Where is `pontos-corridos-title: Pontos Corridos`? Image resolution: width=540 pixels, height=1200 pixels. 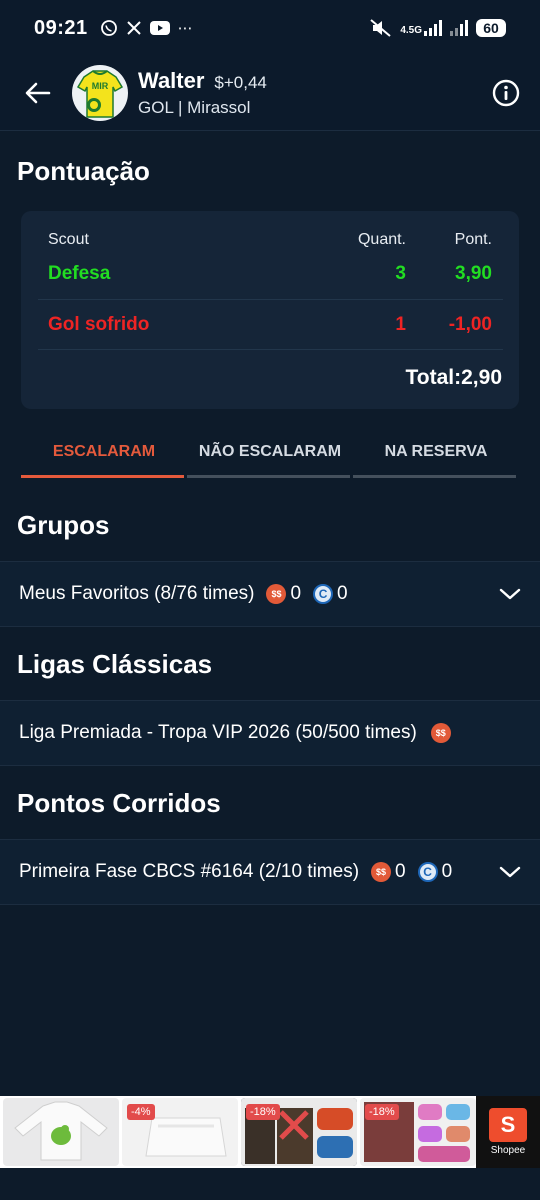
pontos-corridos-title: Pontos Corridos is located at coordinates (119, 803).